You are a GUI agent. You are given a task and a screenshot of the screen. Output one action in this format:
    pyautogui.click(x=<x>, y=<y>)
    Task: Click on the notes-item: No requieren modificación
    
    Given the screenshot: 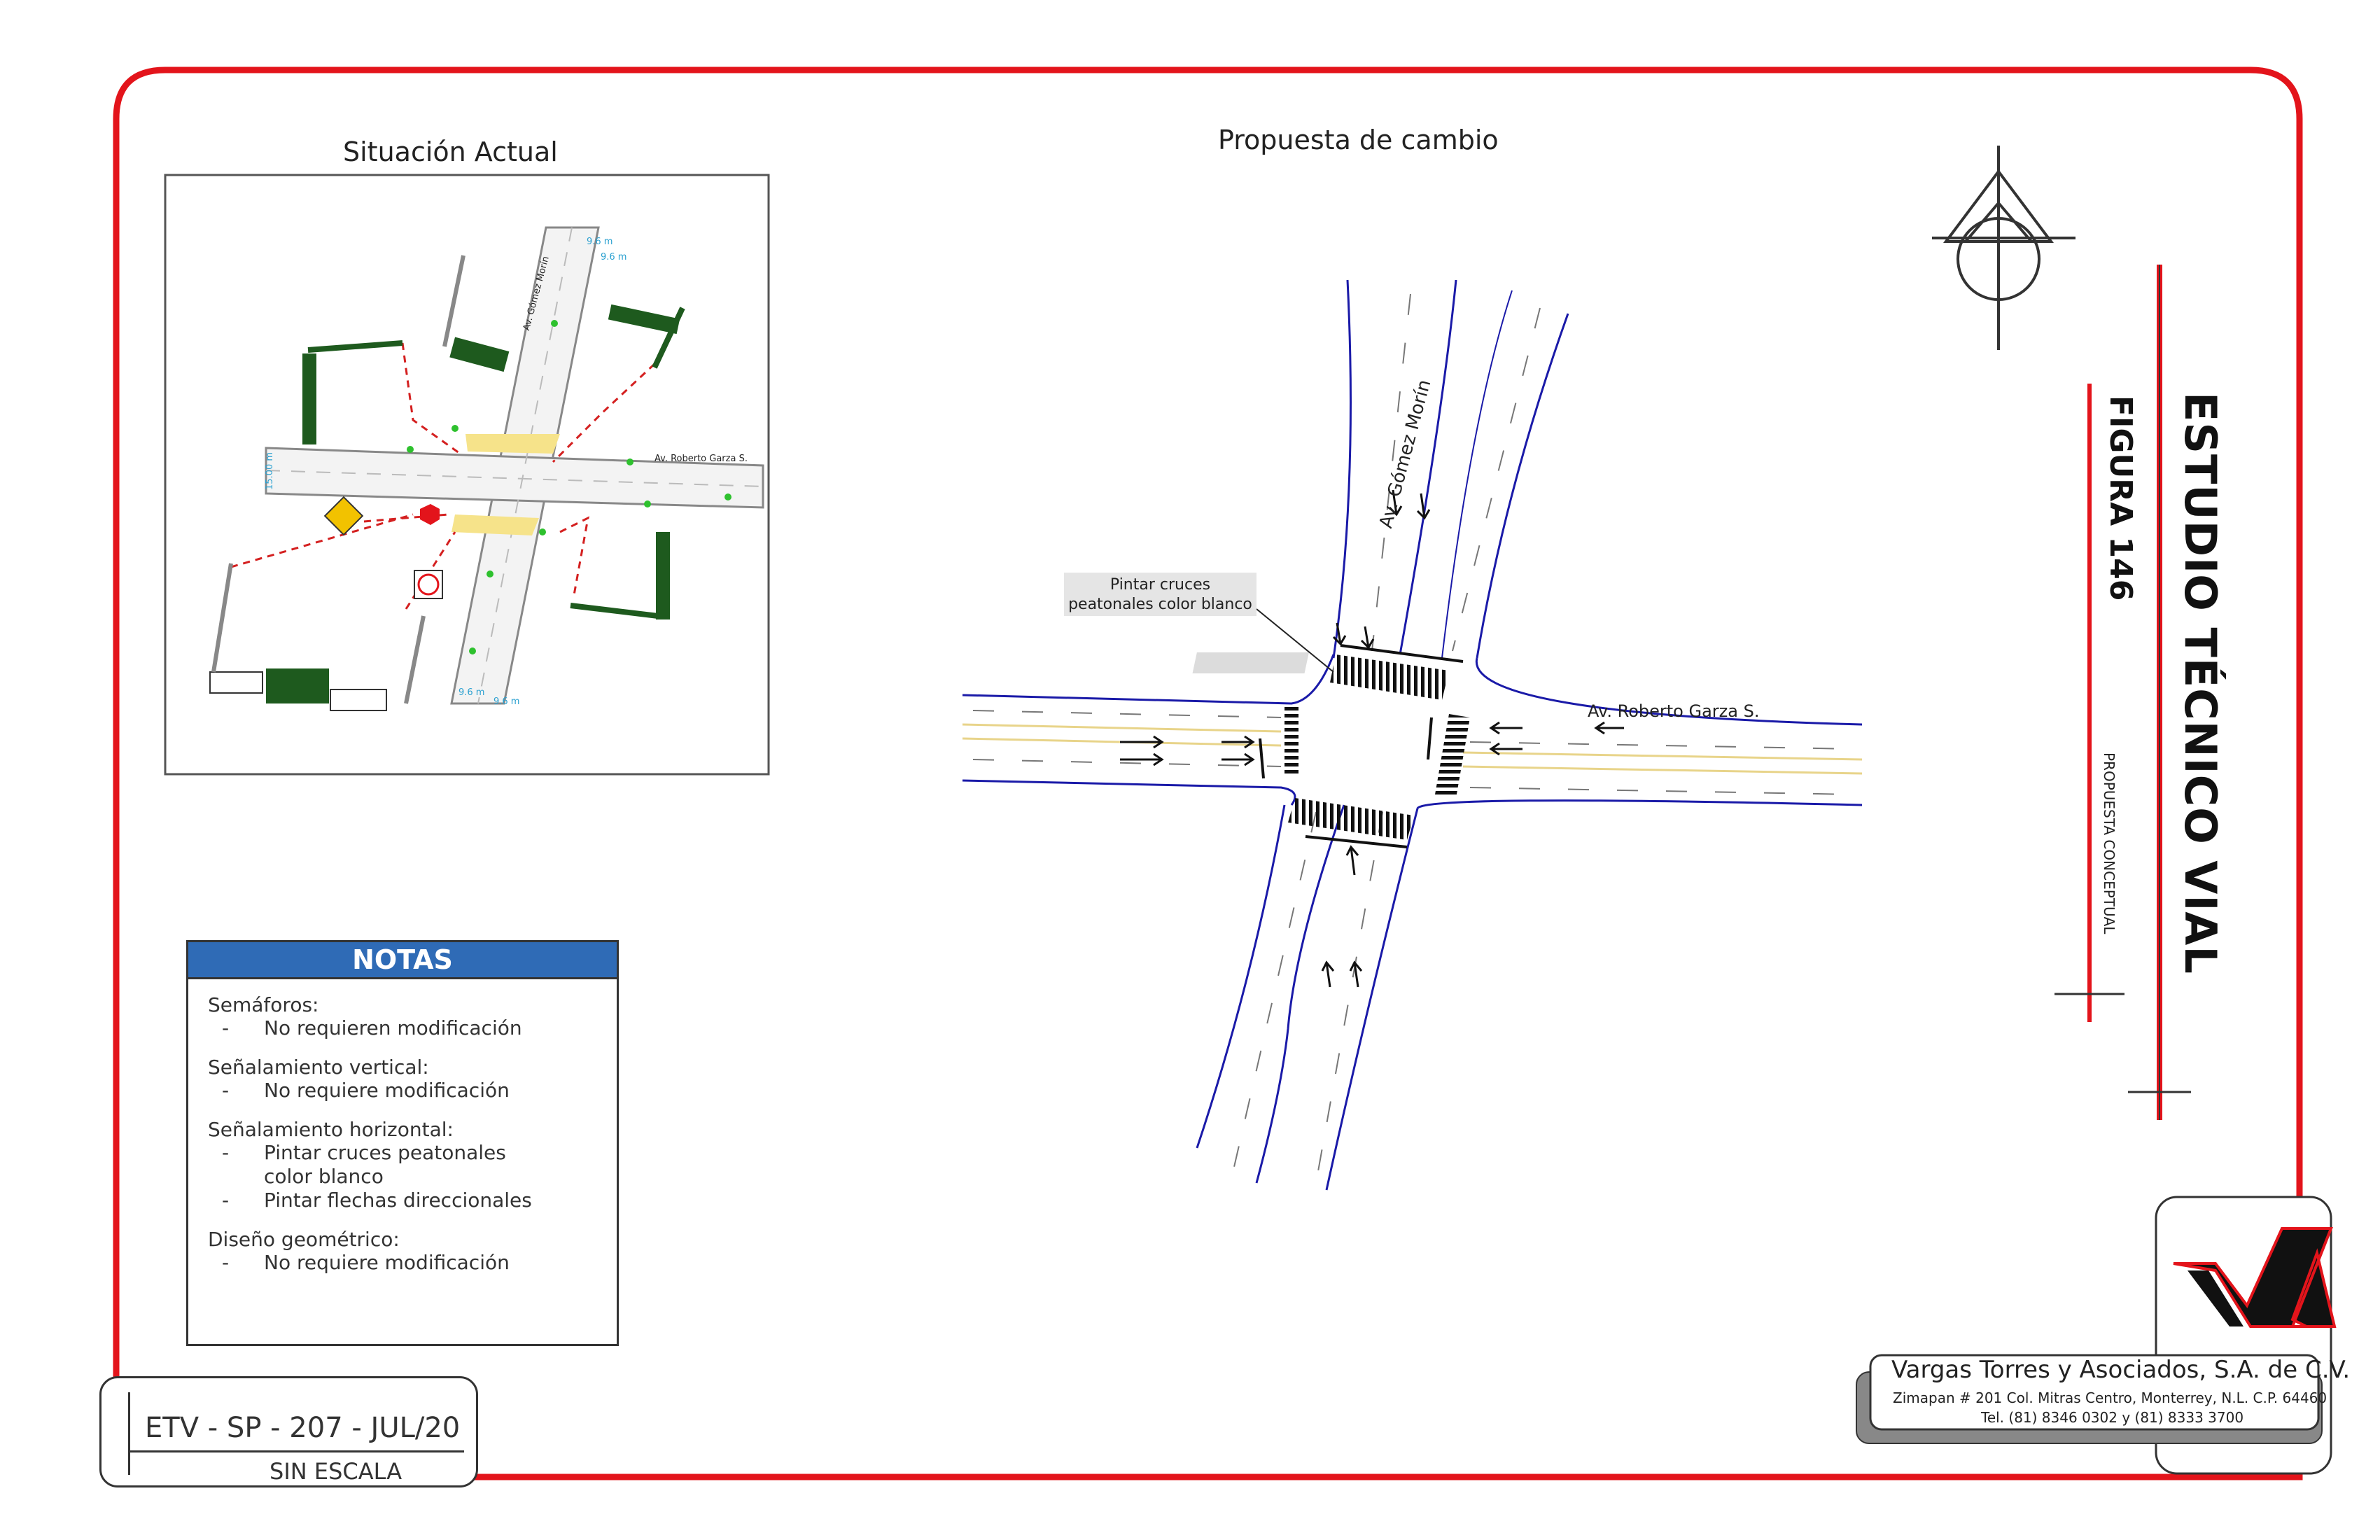 What is the action you would take?
    pyautogui.click(x=402, y=1028)
    